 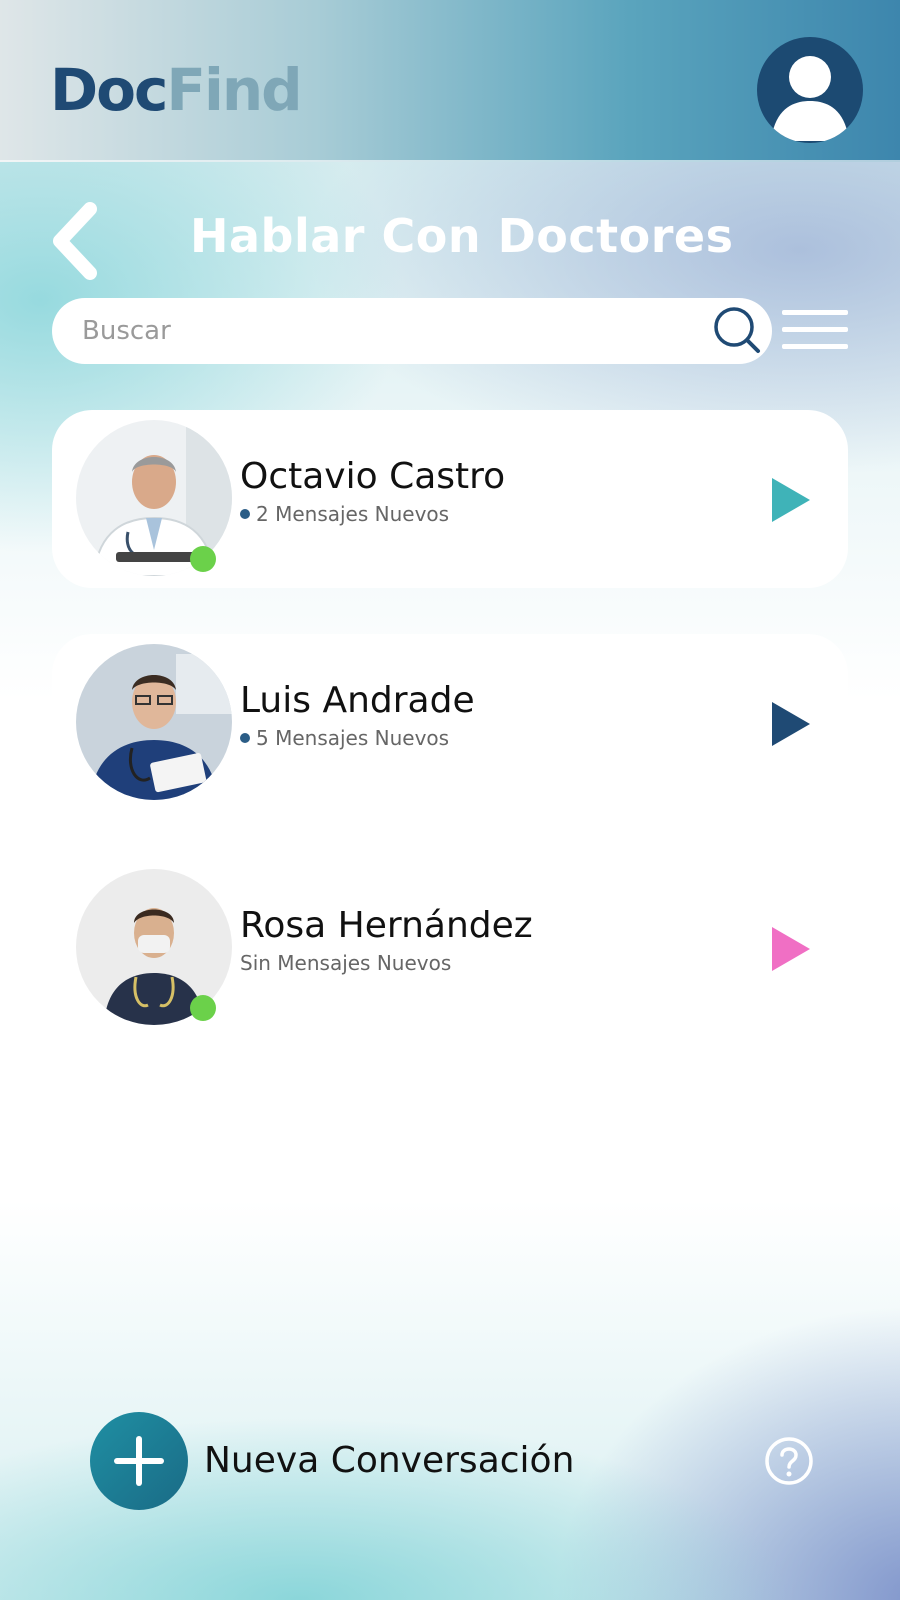 What do you see at coordinates (450, 81) in the screenshot?
I see `top-bar: DocFind` at bounding box center [450, 81].